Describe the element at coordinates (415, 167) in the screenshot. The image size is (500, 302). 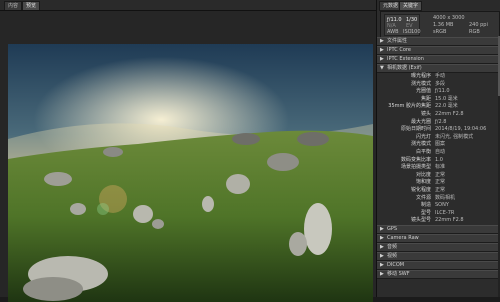
I see `exif-key: 场景拍摄类型` at that location.